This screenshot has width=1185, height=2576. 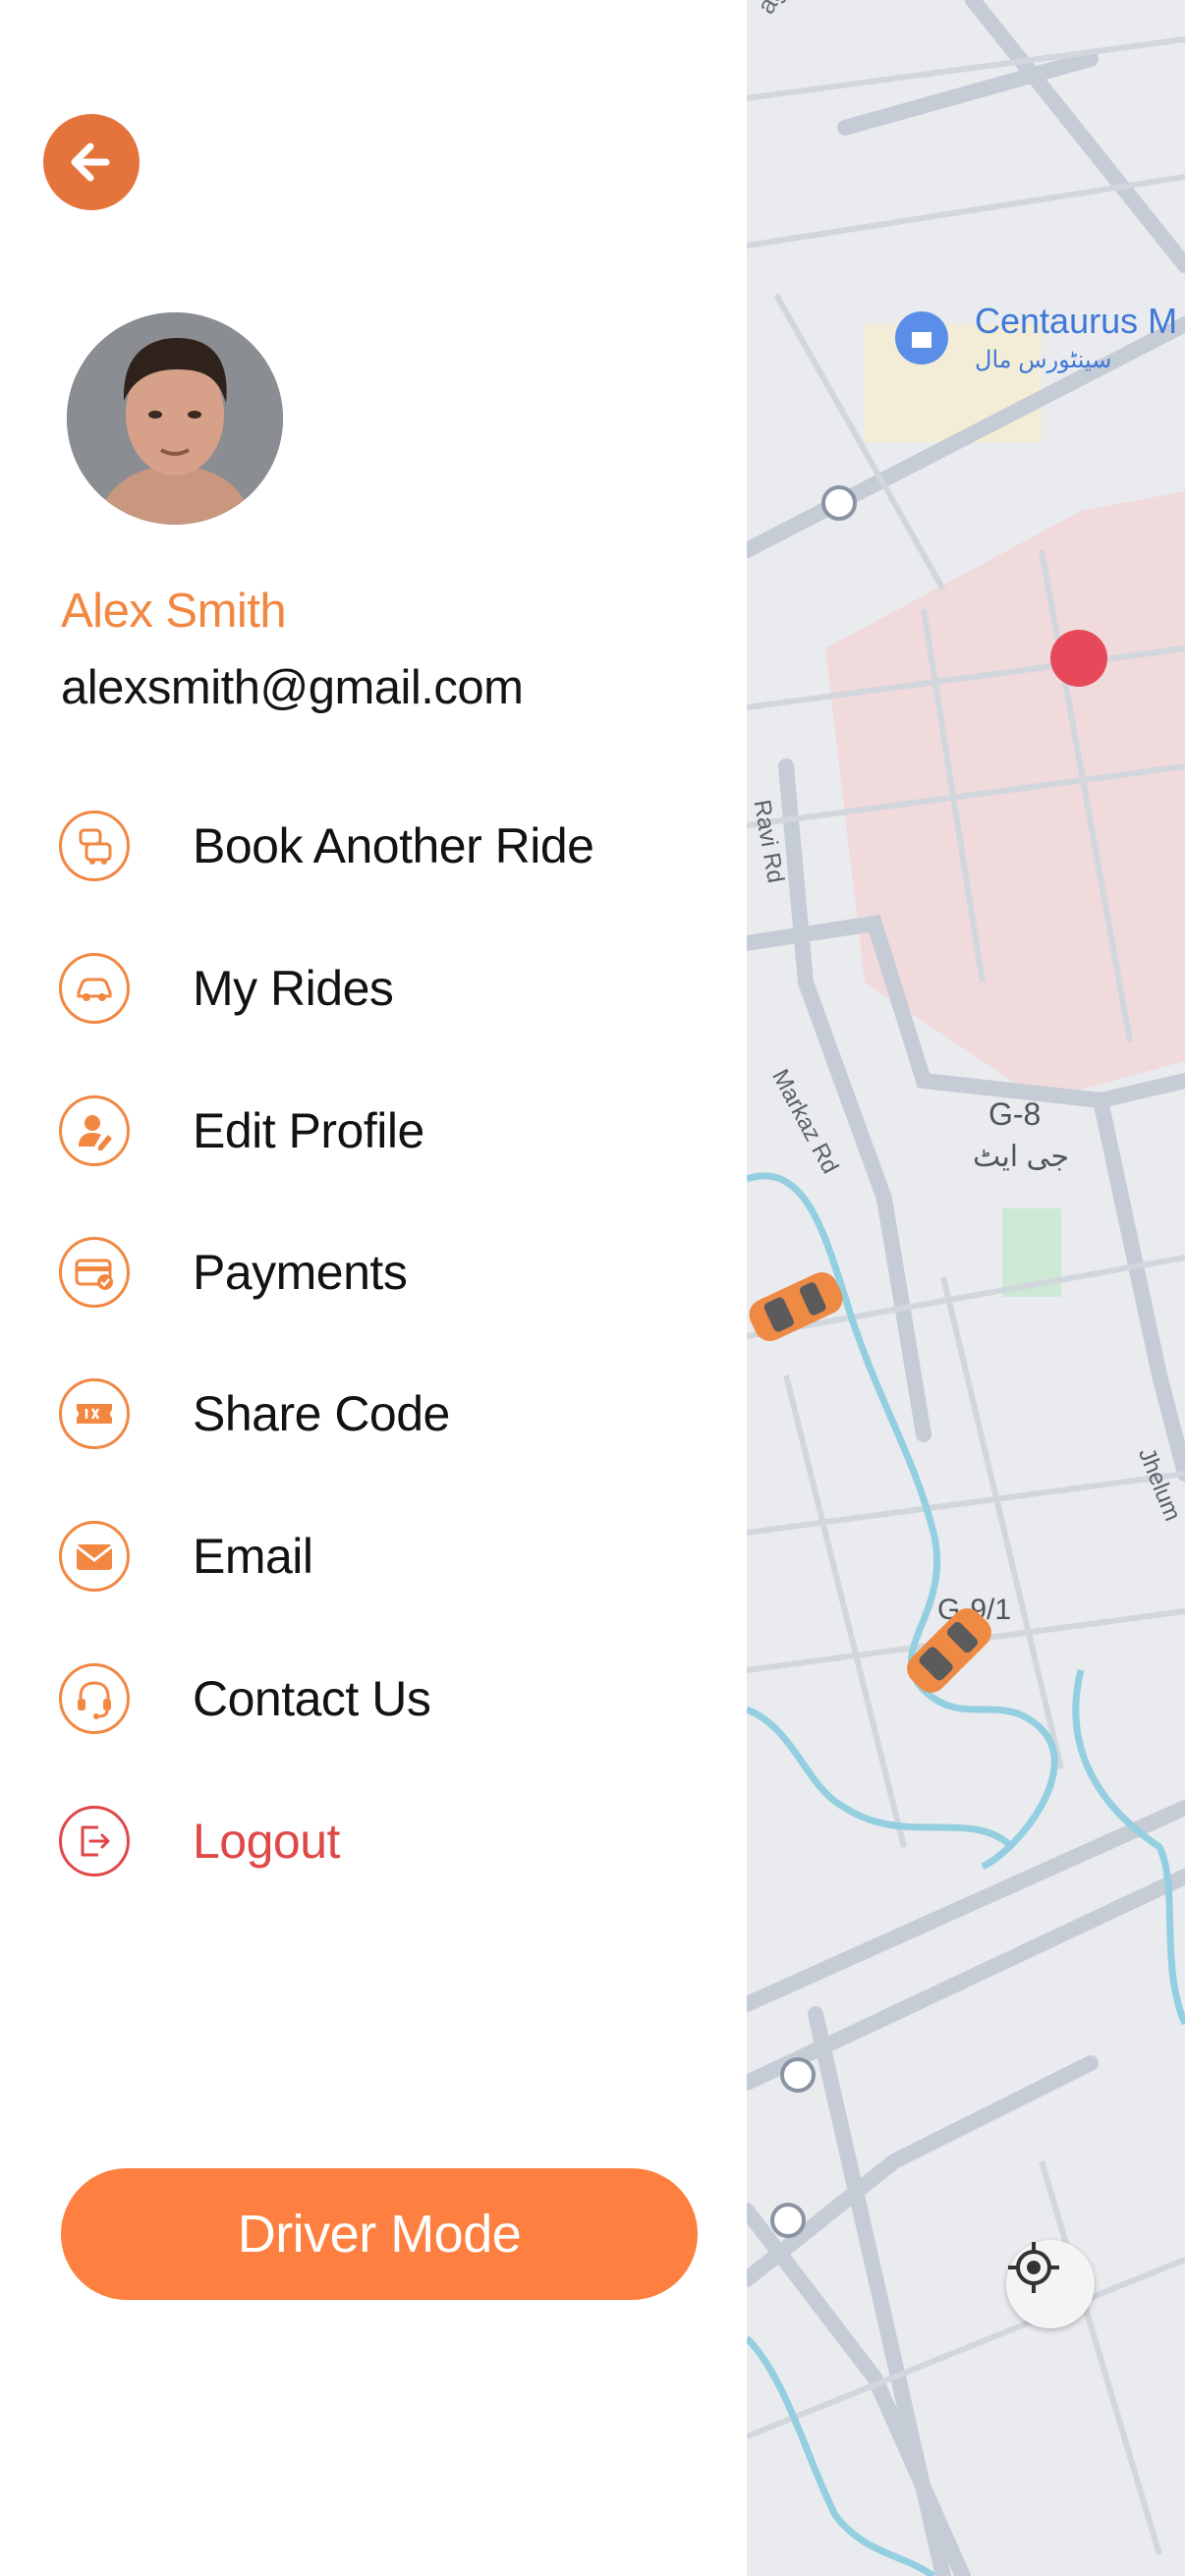 I want to click on menu-label-edit-profile: Edit Profile, so click(x=309, y=1130).